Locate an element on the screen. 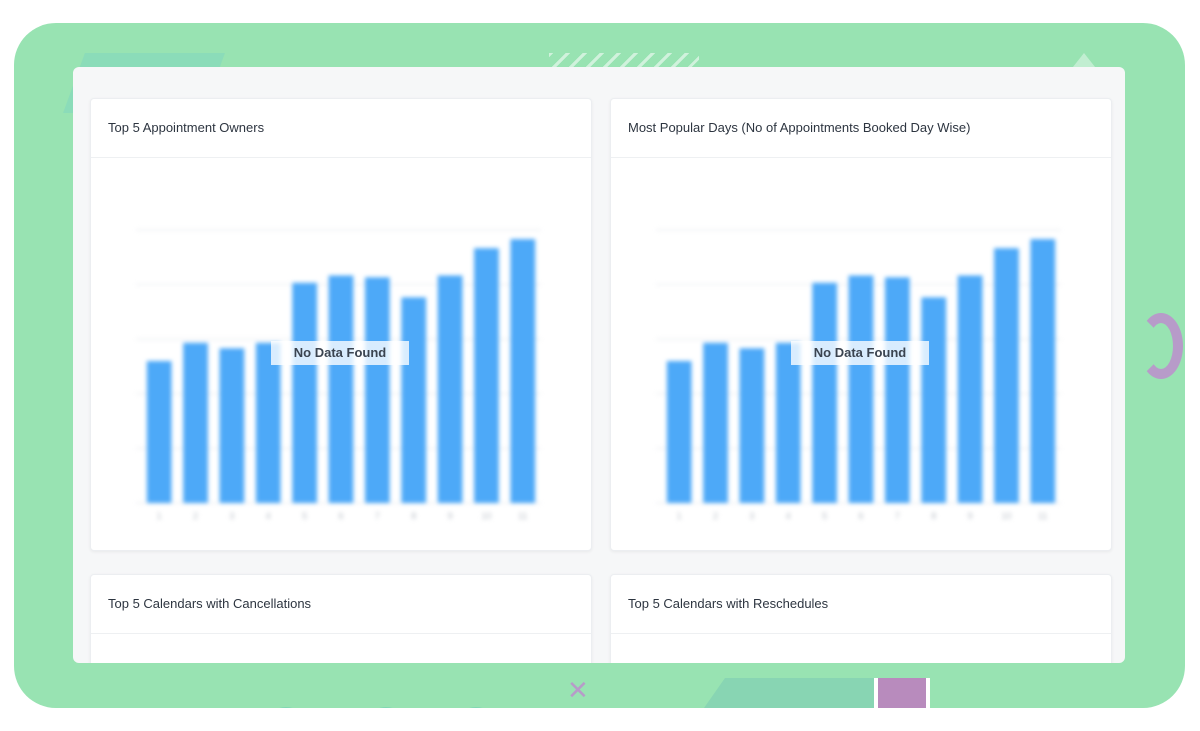 The image size is (1200, 731). decorative-band is located at coordinates (794, 693).